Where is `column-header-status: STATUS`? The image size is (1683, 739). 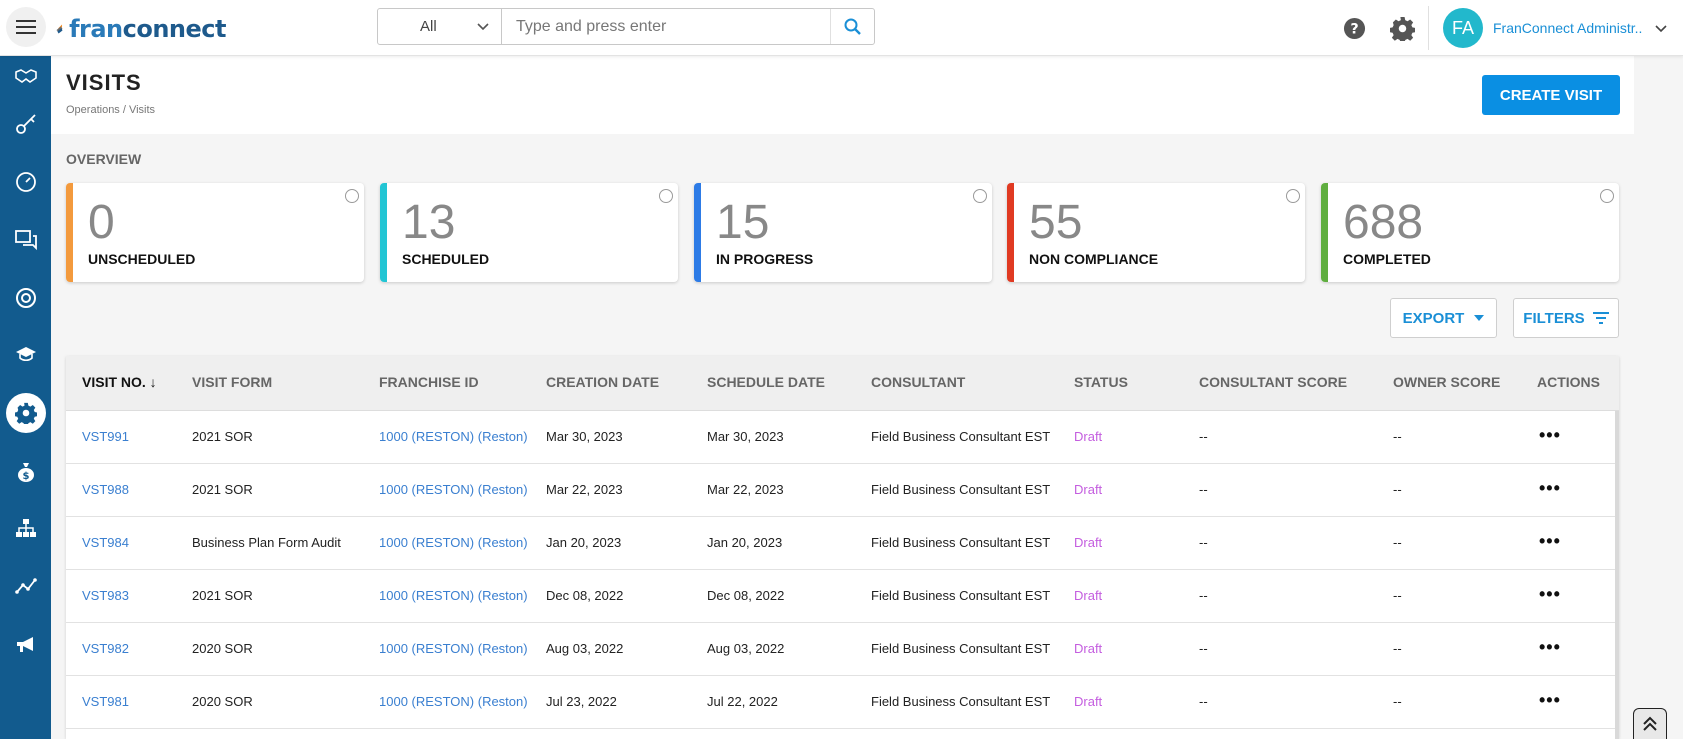 column-header-status: STATUS is located at coordinates (1101, 382).